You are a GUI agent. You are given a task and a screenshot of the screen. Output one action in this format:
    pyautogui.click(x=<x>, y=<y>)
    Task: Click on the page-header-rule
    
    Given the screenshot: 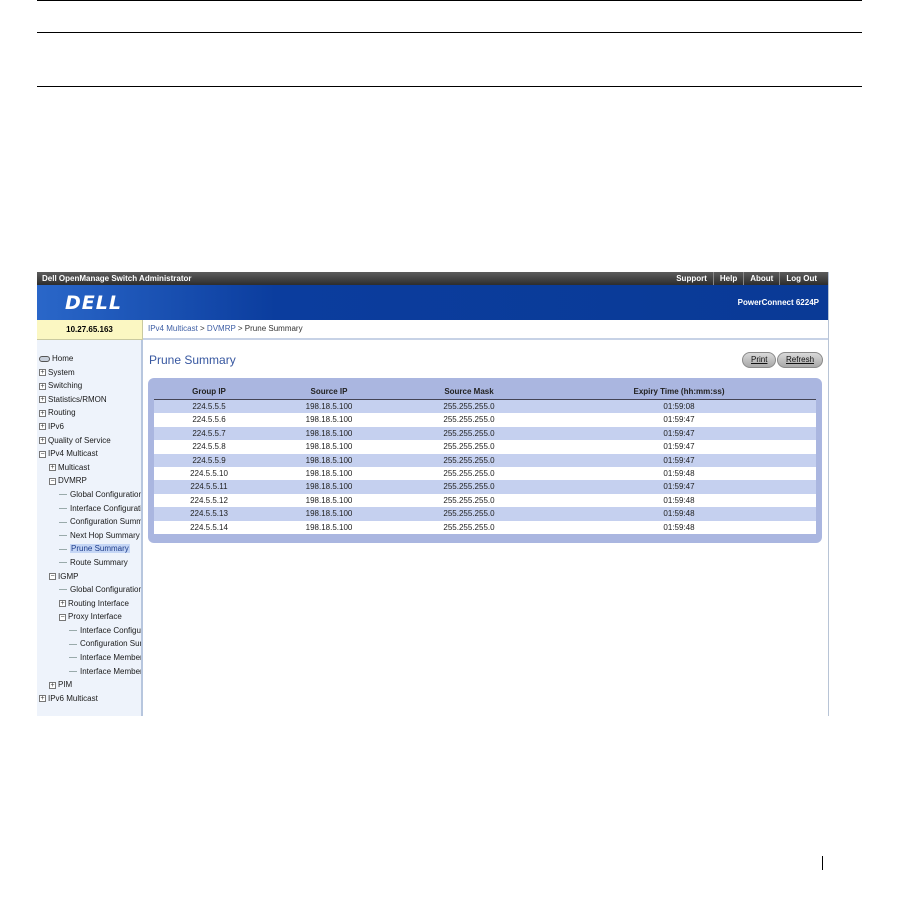 What is the action you would take?
    pyautogui.click(x=449, y=32)
    